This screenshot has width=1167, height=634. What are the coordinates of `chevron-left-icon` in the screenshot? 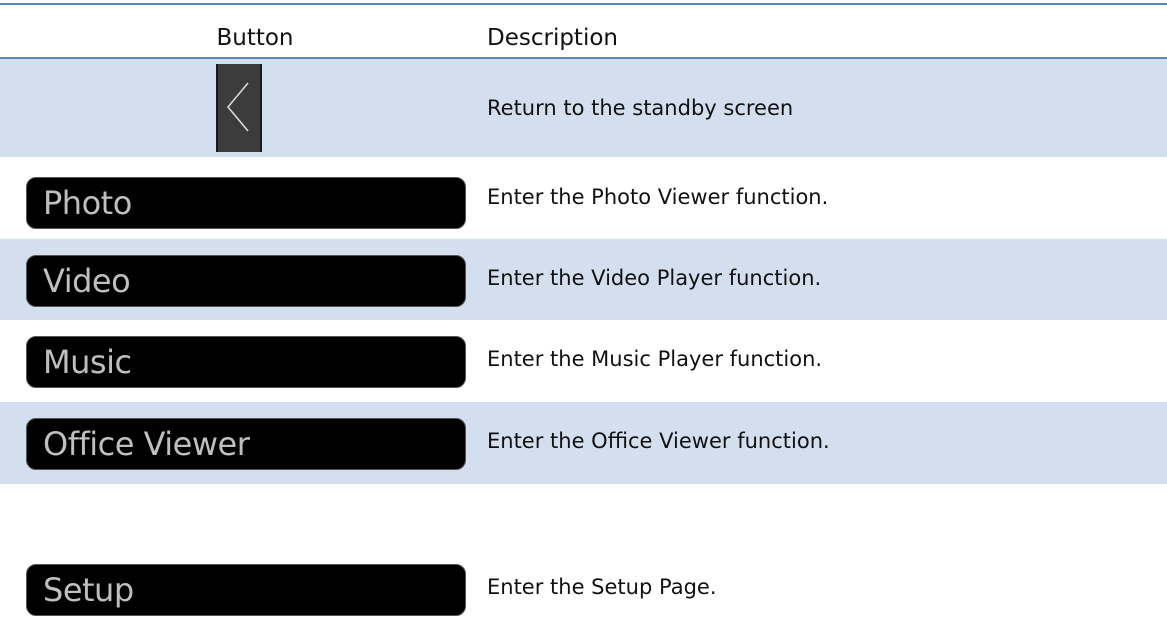 It's located at (239, 107).